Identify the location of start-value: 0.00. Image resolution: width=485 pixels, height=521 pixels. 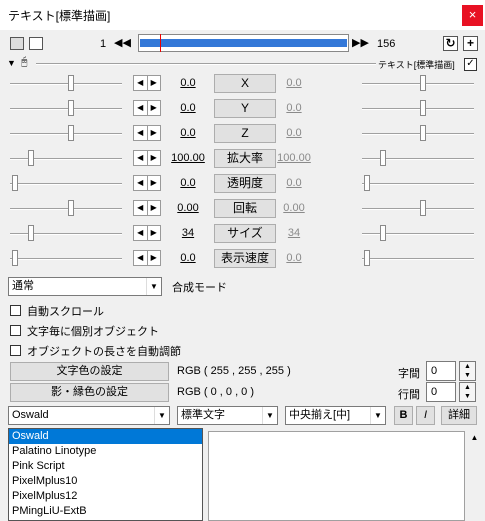
(188, 208).